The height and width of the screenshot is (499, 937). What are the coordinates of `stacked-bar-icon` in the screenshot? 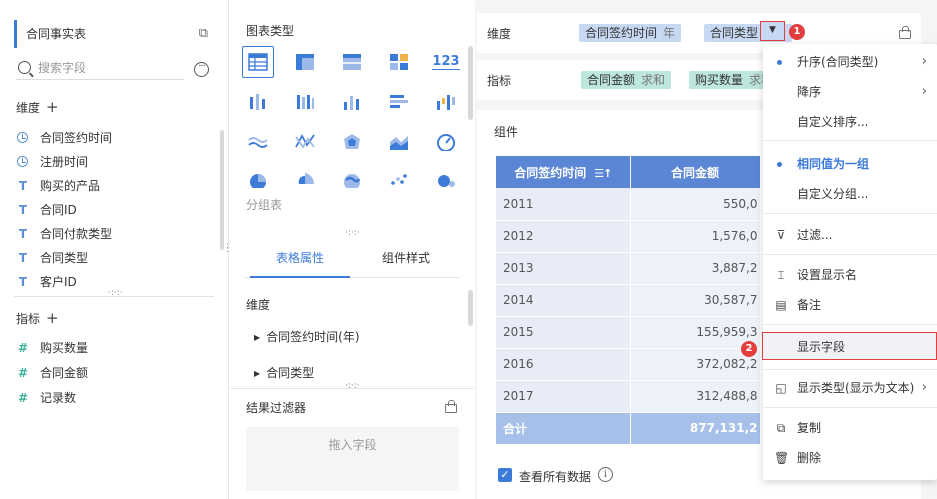 It's located at (305, 102).